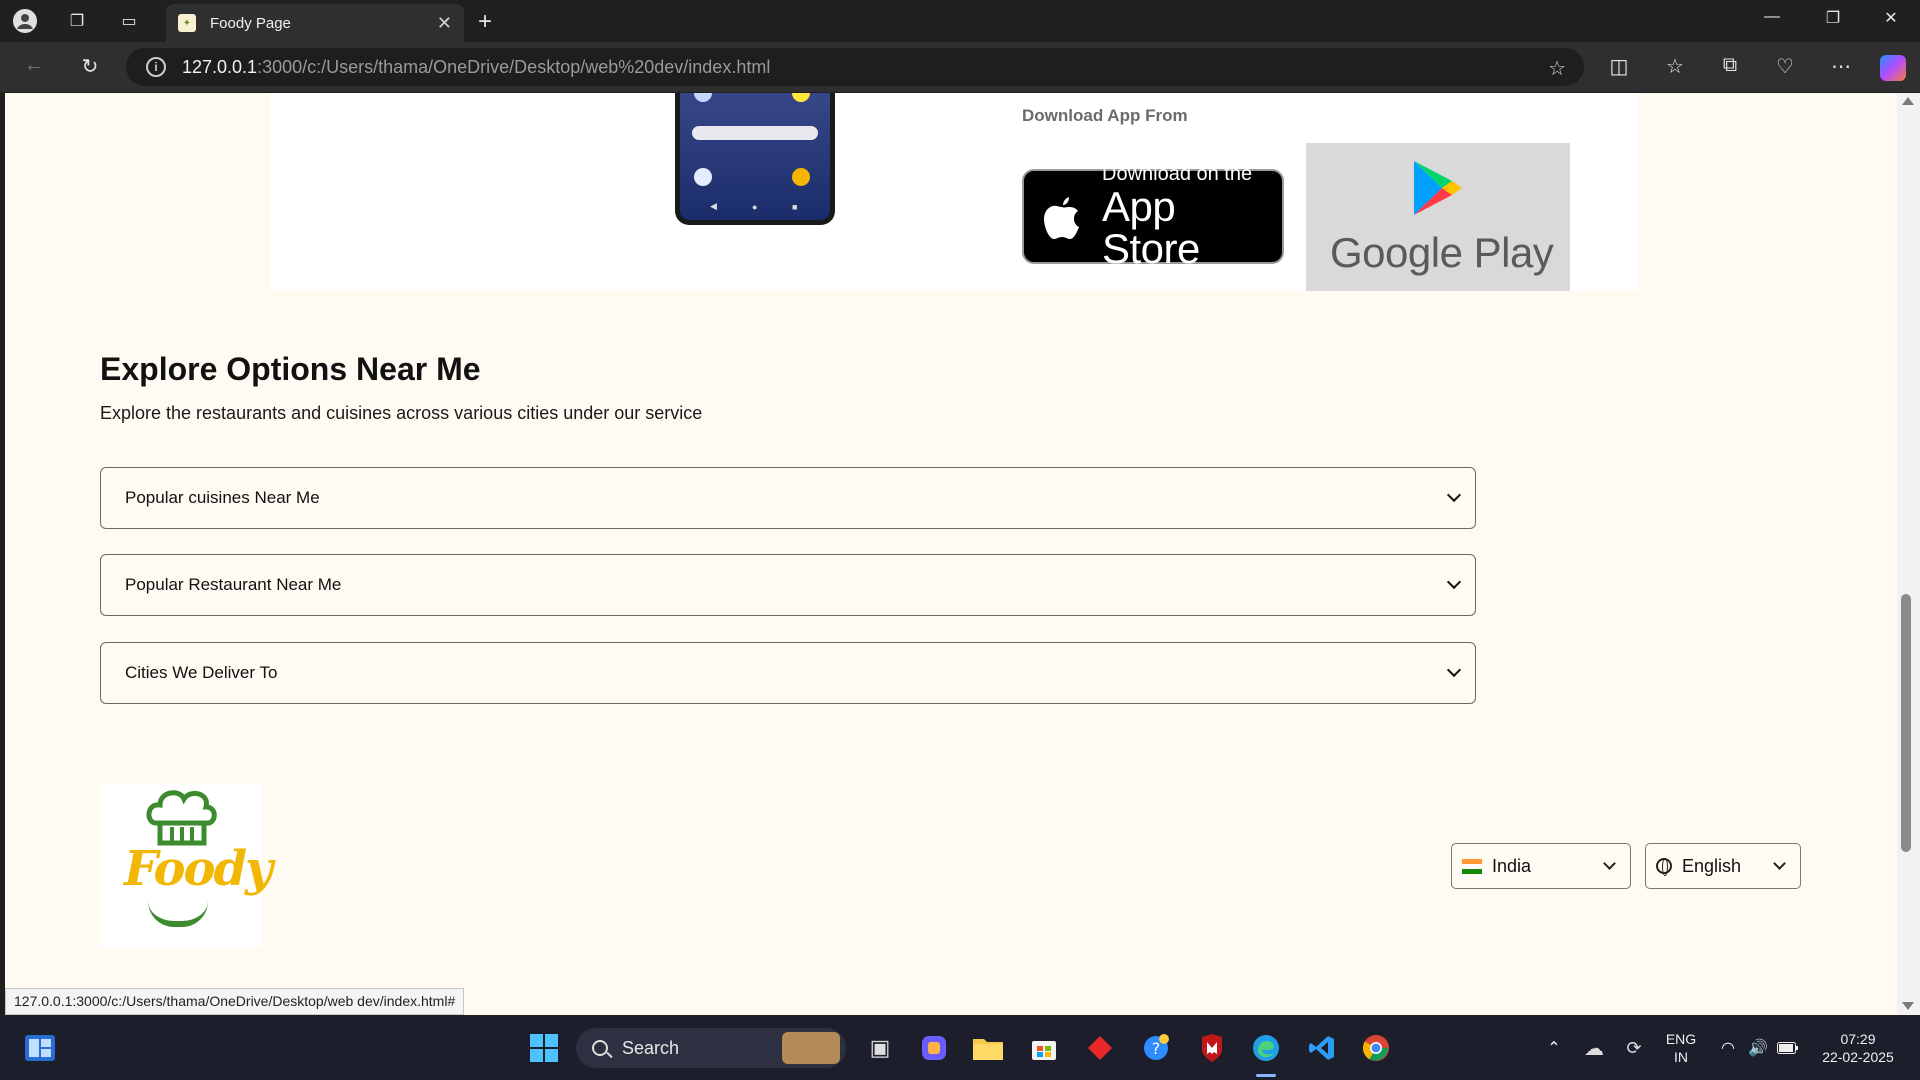 The width and height of the screenshot is (1920, 1080). Describe the element at coordinates (755, 159) in the screenshot. I see `phone-mockup-image: ◀ ● ■` at that location.